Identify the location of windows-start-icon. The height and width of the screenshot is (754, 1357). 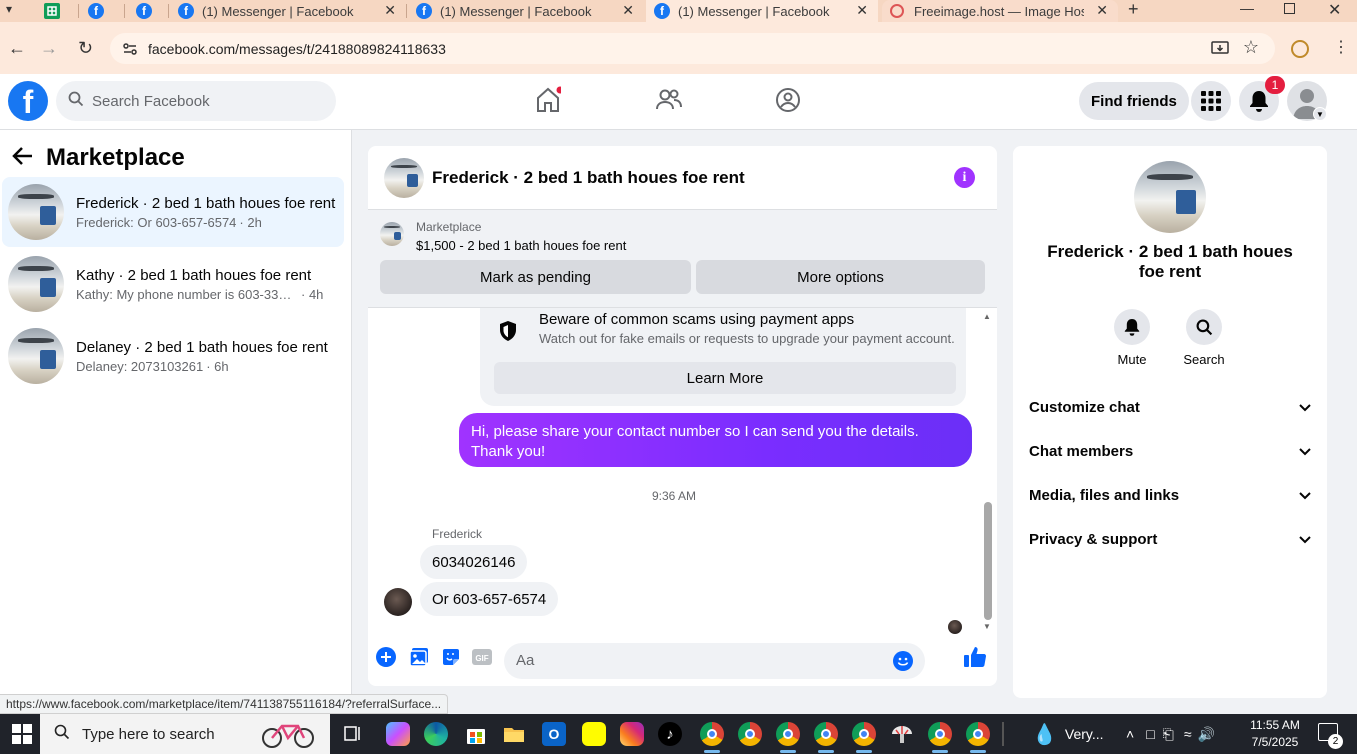
(22, 734).